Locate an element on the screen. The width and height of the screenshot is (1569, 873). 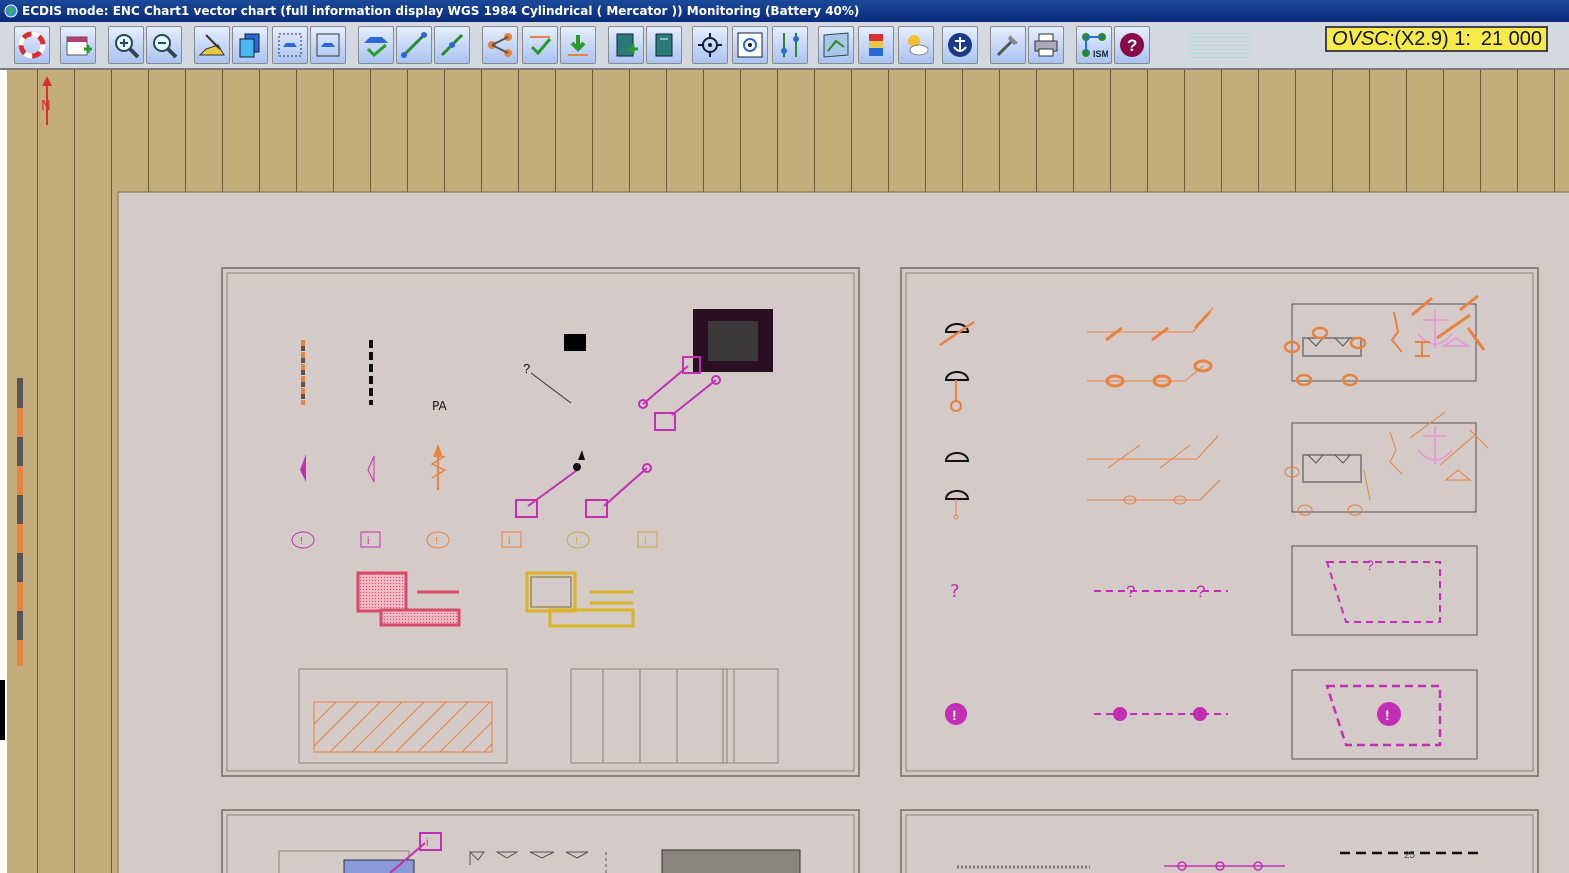
calendar-add-icon is located at coordinates (79, 46).